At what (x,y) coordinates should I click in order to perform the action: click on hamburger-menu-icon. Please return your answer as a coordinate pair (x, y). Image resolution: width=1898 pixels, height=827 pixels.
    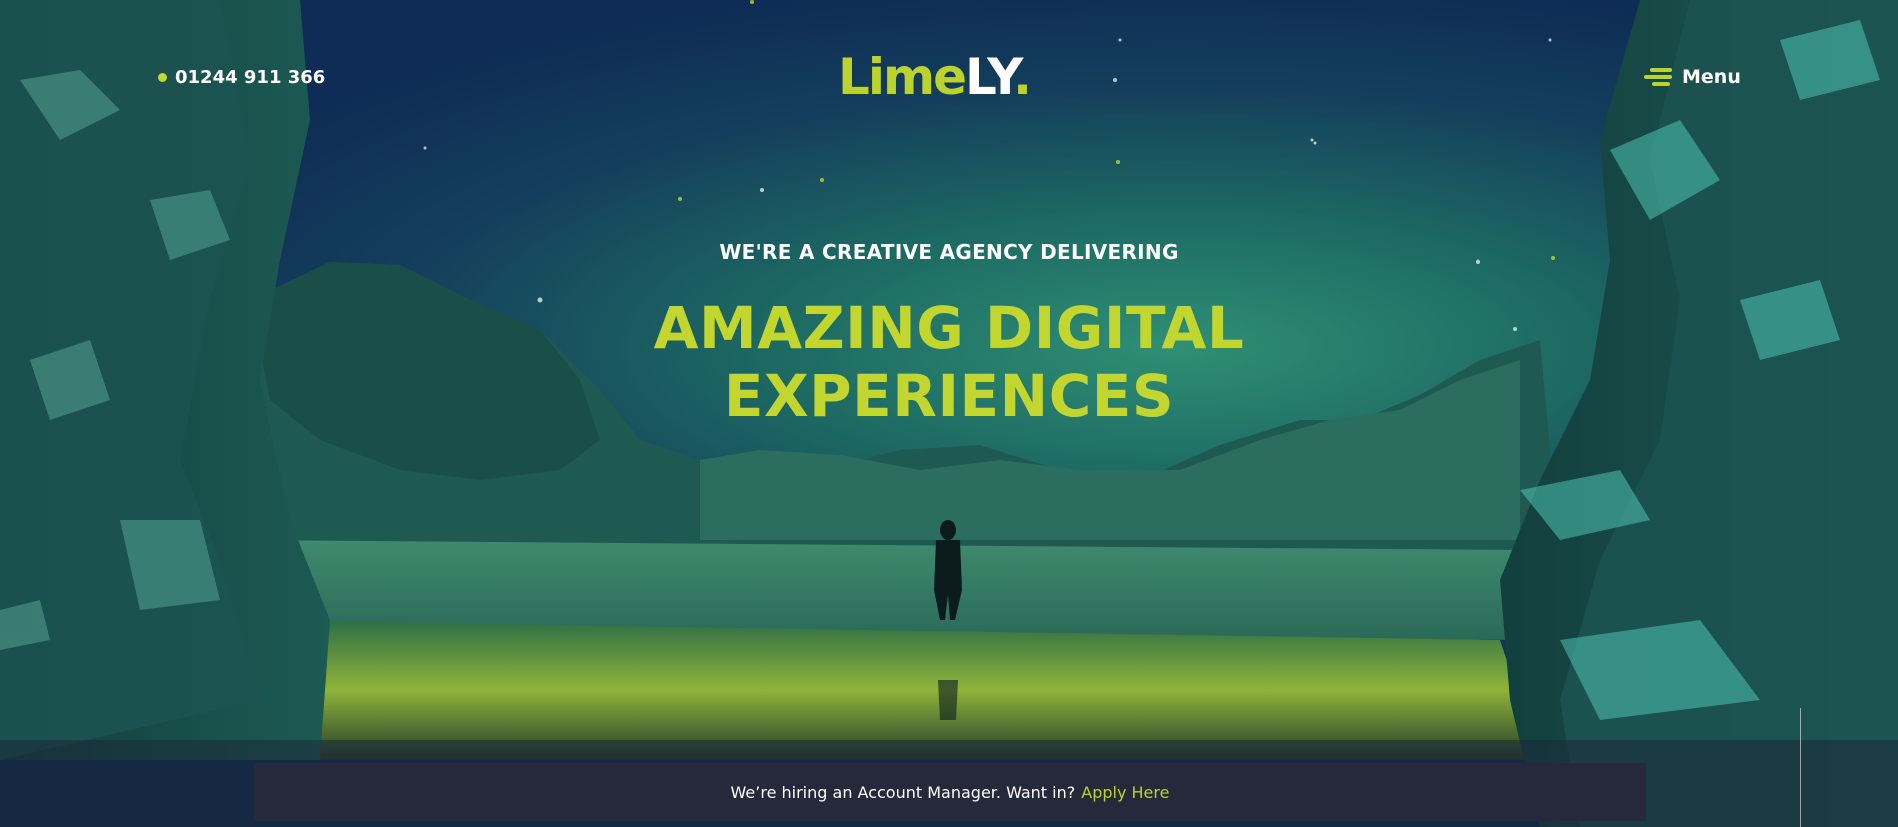
    Looking at the image, I should click on (1658, 77).